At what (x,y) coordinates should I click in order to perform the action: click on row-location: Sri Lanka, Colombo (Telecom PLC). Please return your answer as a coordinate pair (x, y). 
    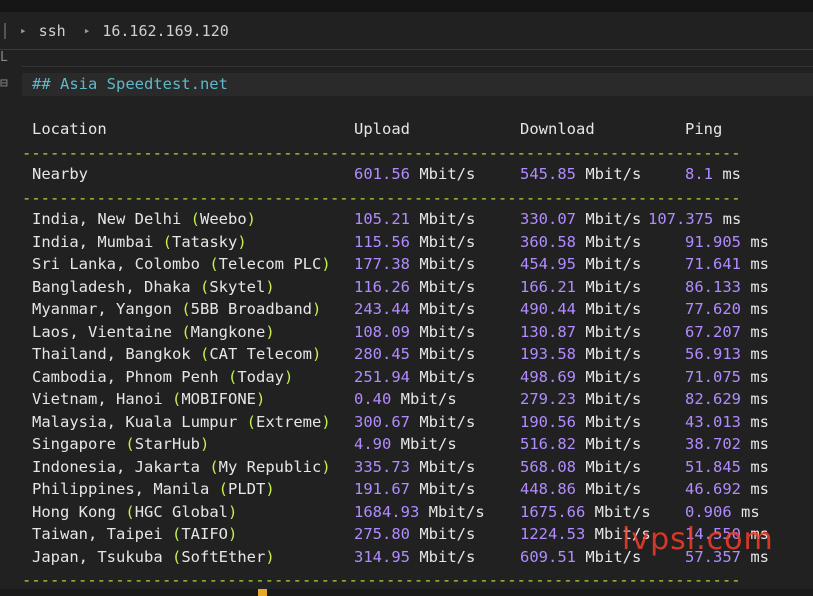
    Looking at the image, I should click on (181, 264).